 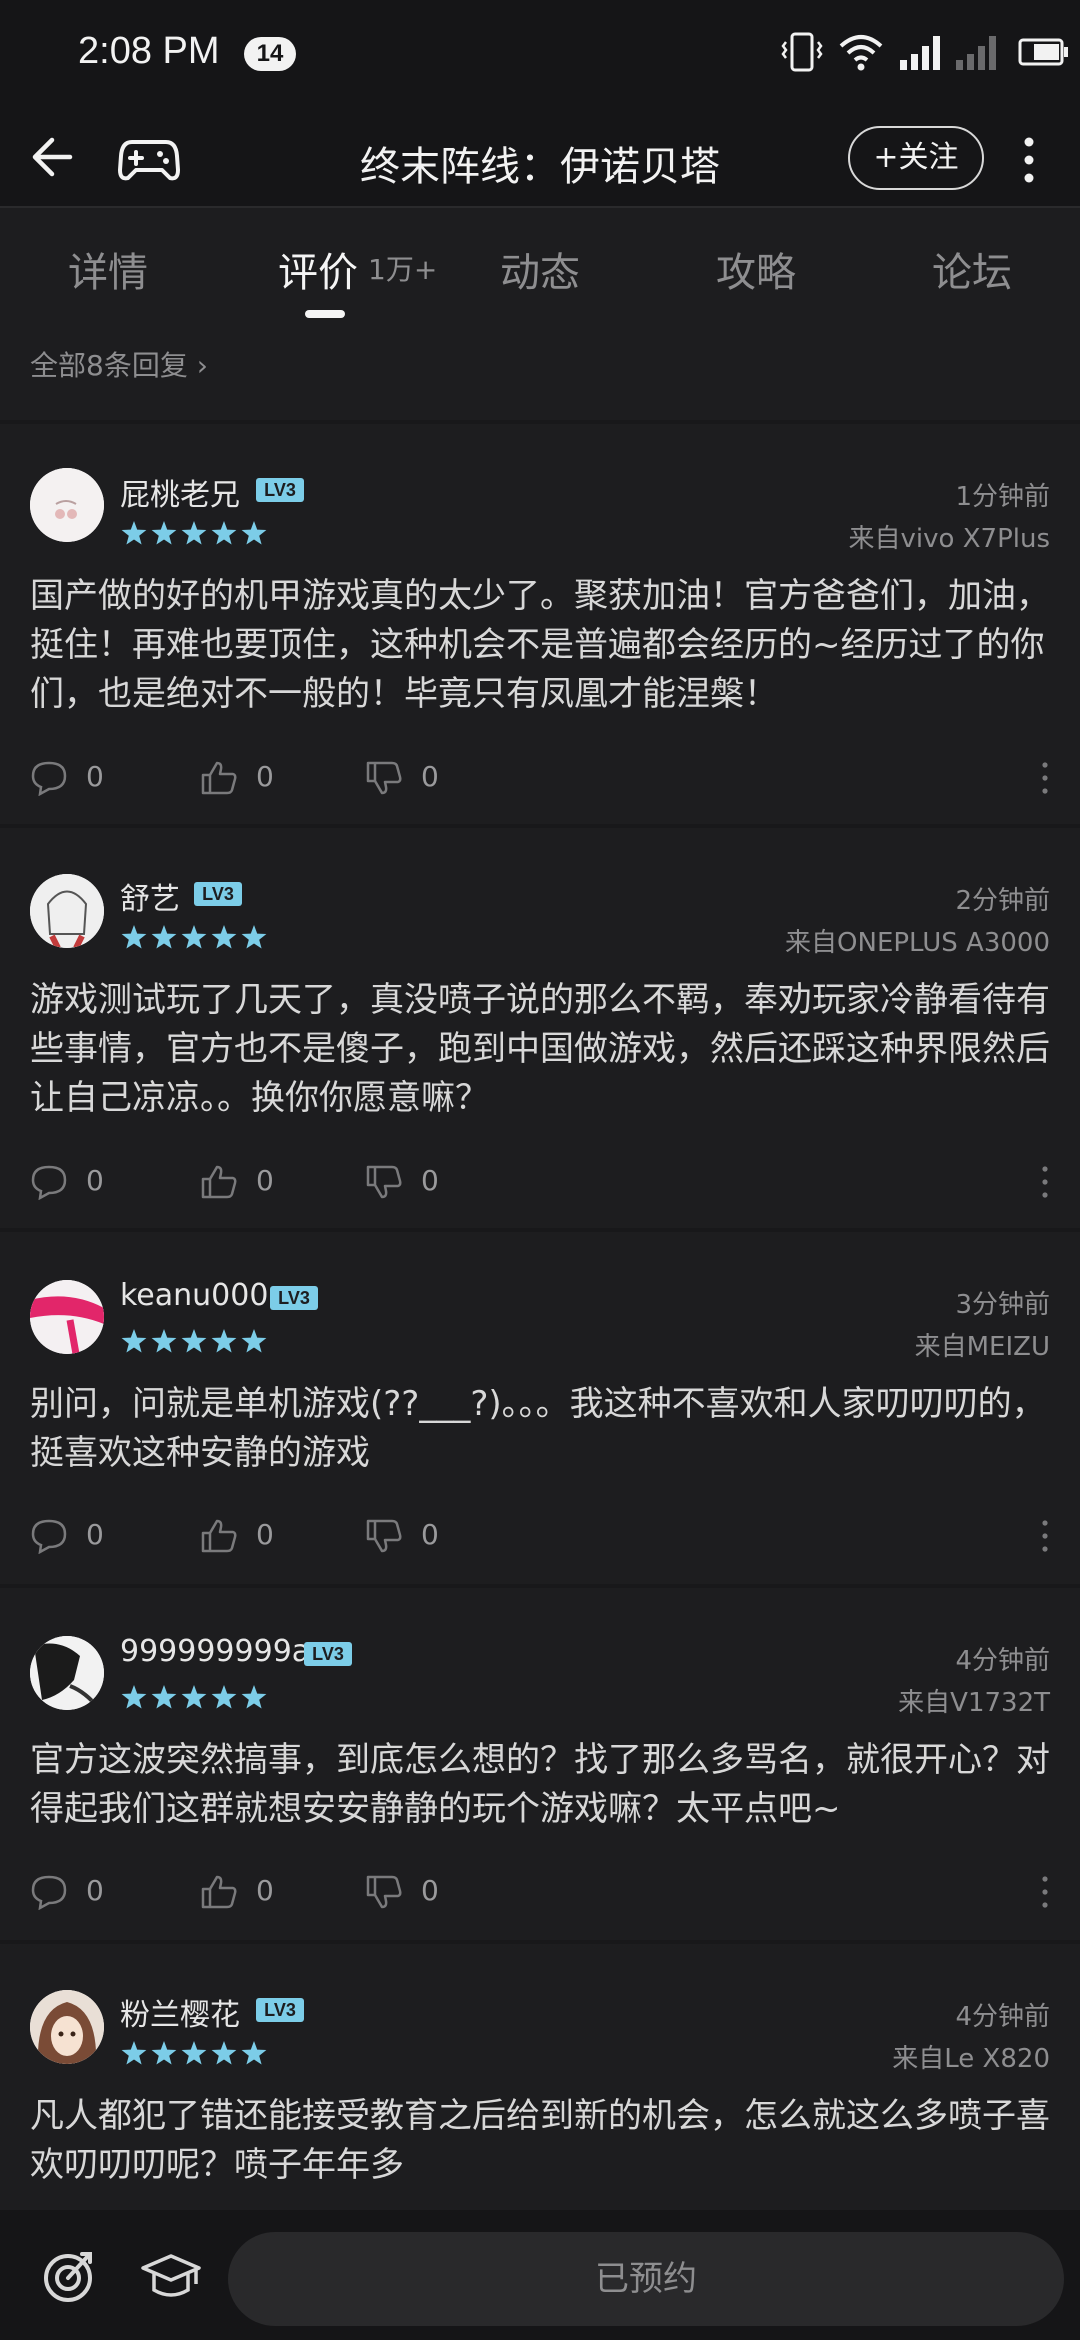 I want to click on wifi-icon, so click(x=861, y=53).